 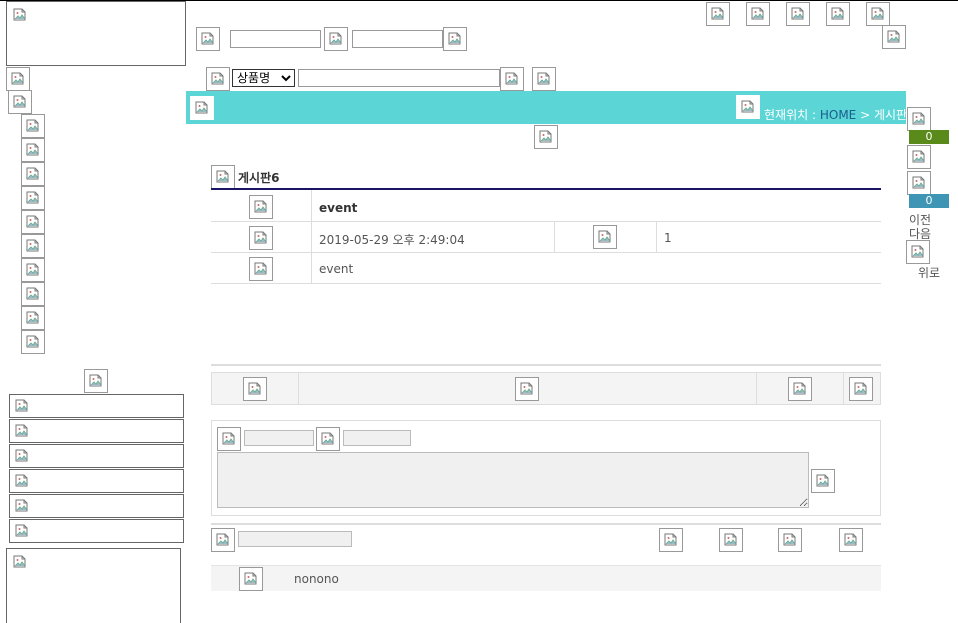 I want to click on reply-button-icon, so click(x=527, y=389).